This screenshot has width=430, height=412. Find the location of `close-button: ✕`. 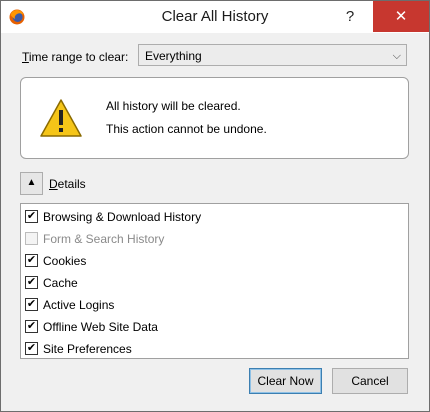

close-button: ✕ is located at coordinates (401, 16).